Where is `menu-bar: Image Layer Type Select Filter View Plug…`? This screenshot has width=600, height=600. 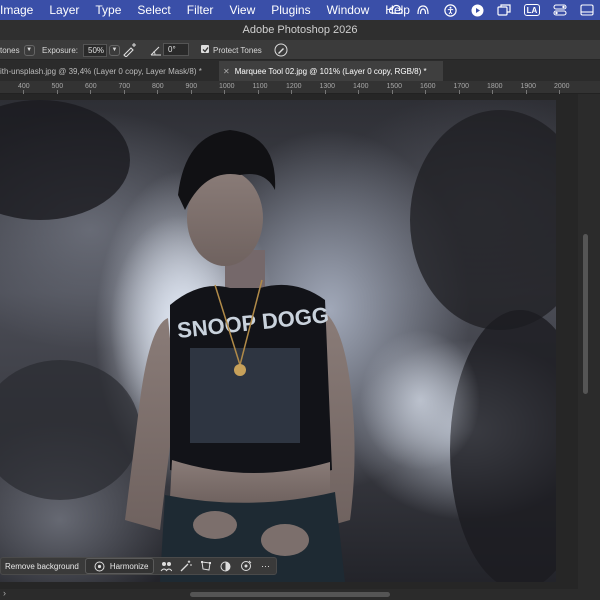
menu-bar: Image Layer Type Select Filter View Plug… is located at coordinates (300, 10).